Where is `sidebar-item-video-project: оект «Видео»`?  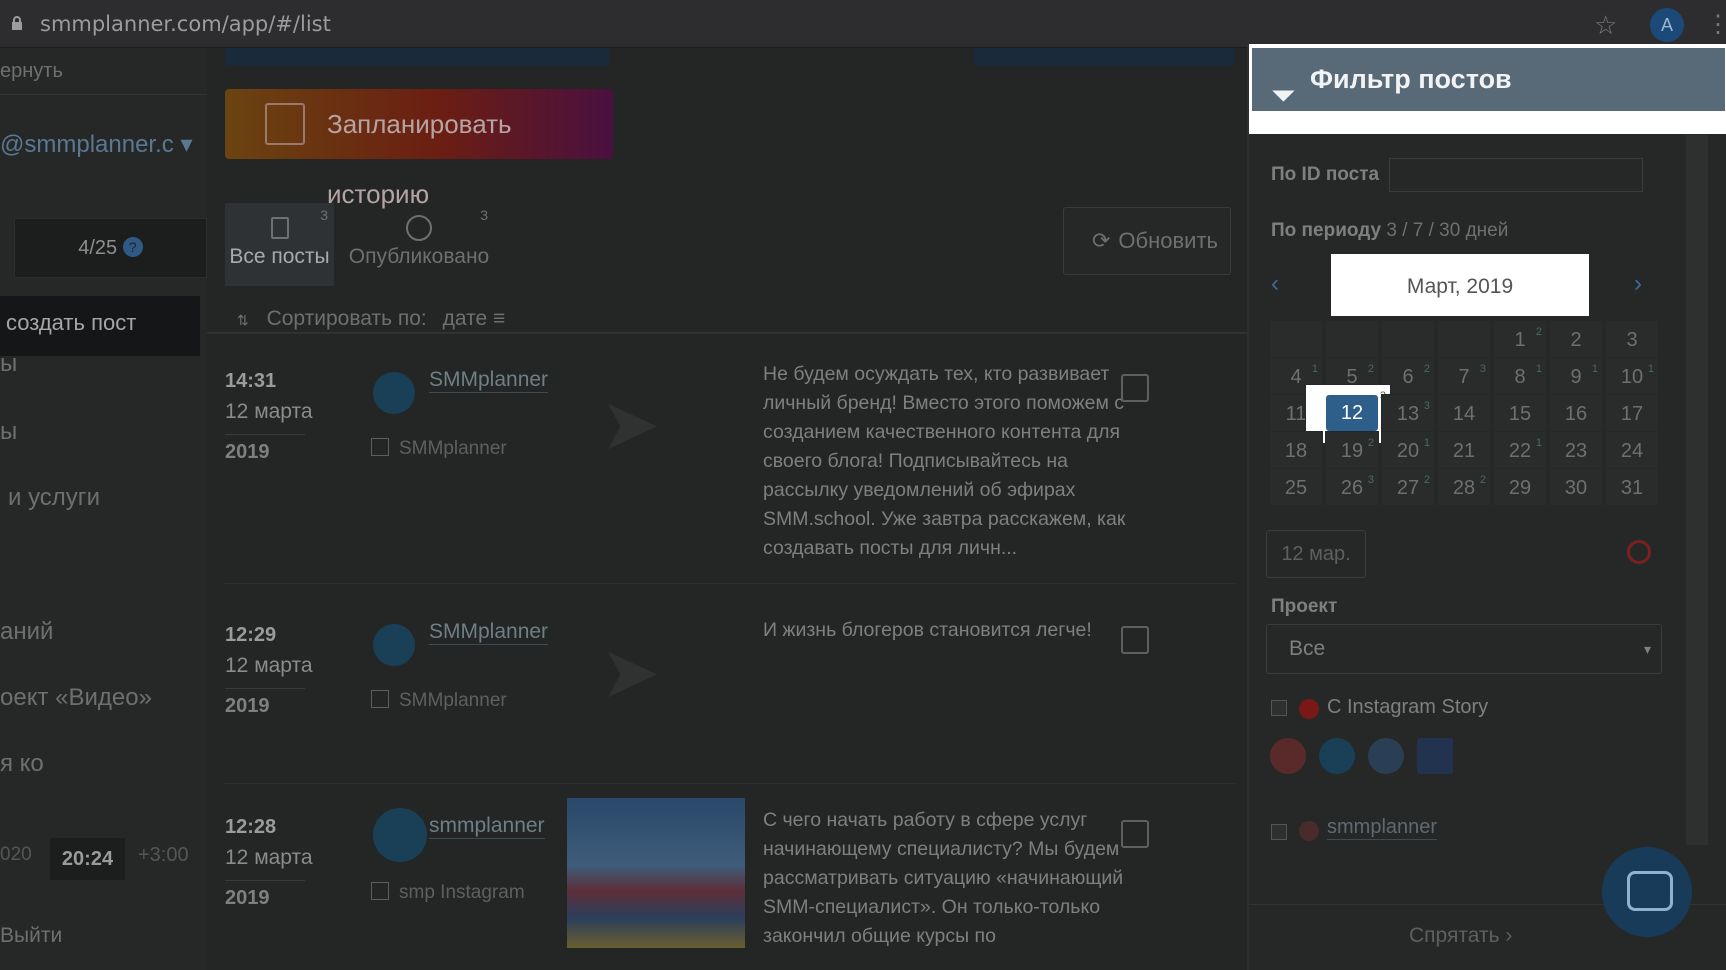 sidebar-item-video-project: оект «Видео» is located at coordinates (76, 698).